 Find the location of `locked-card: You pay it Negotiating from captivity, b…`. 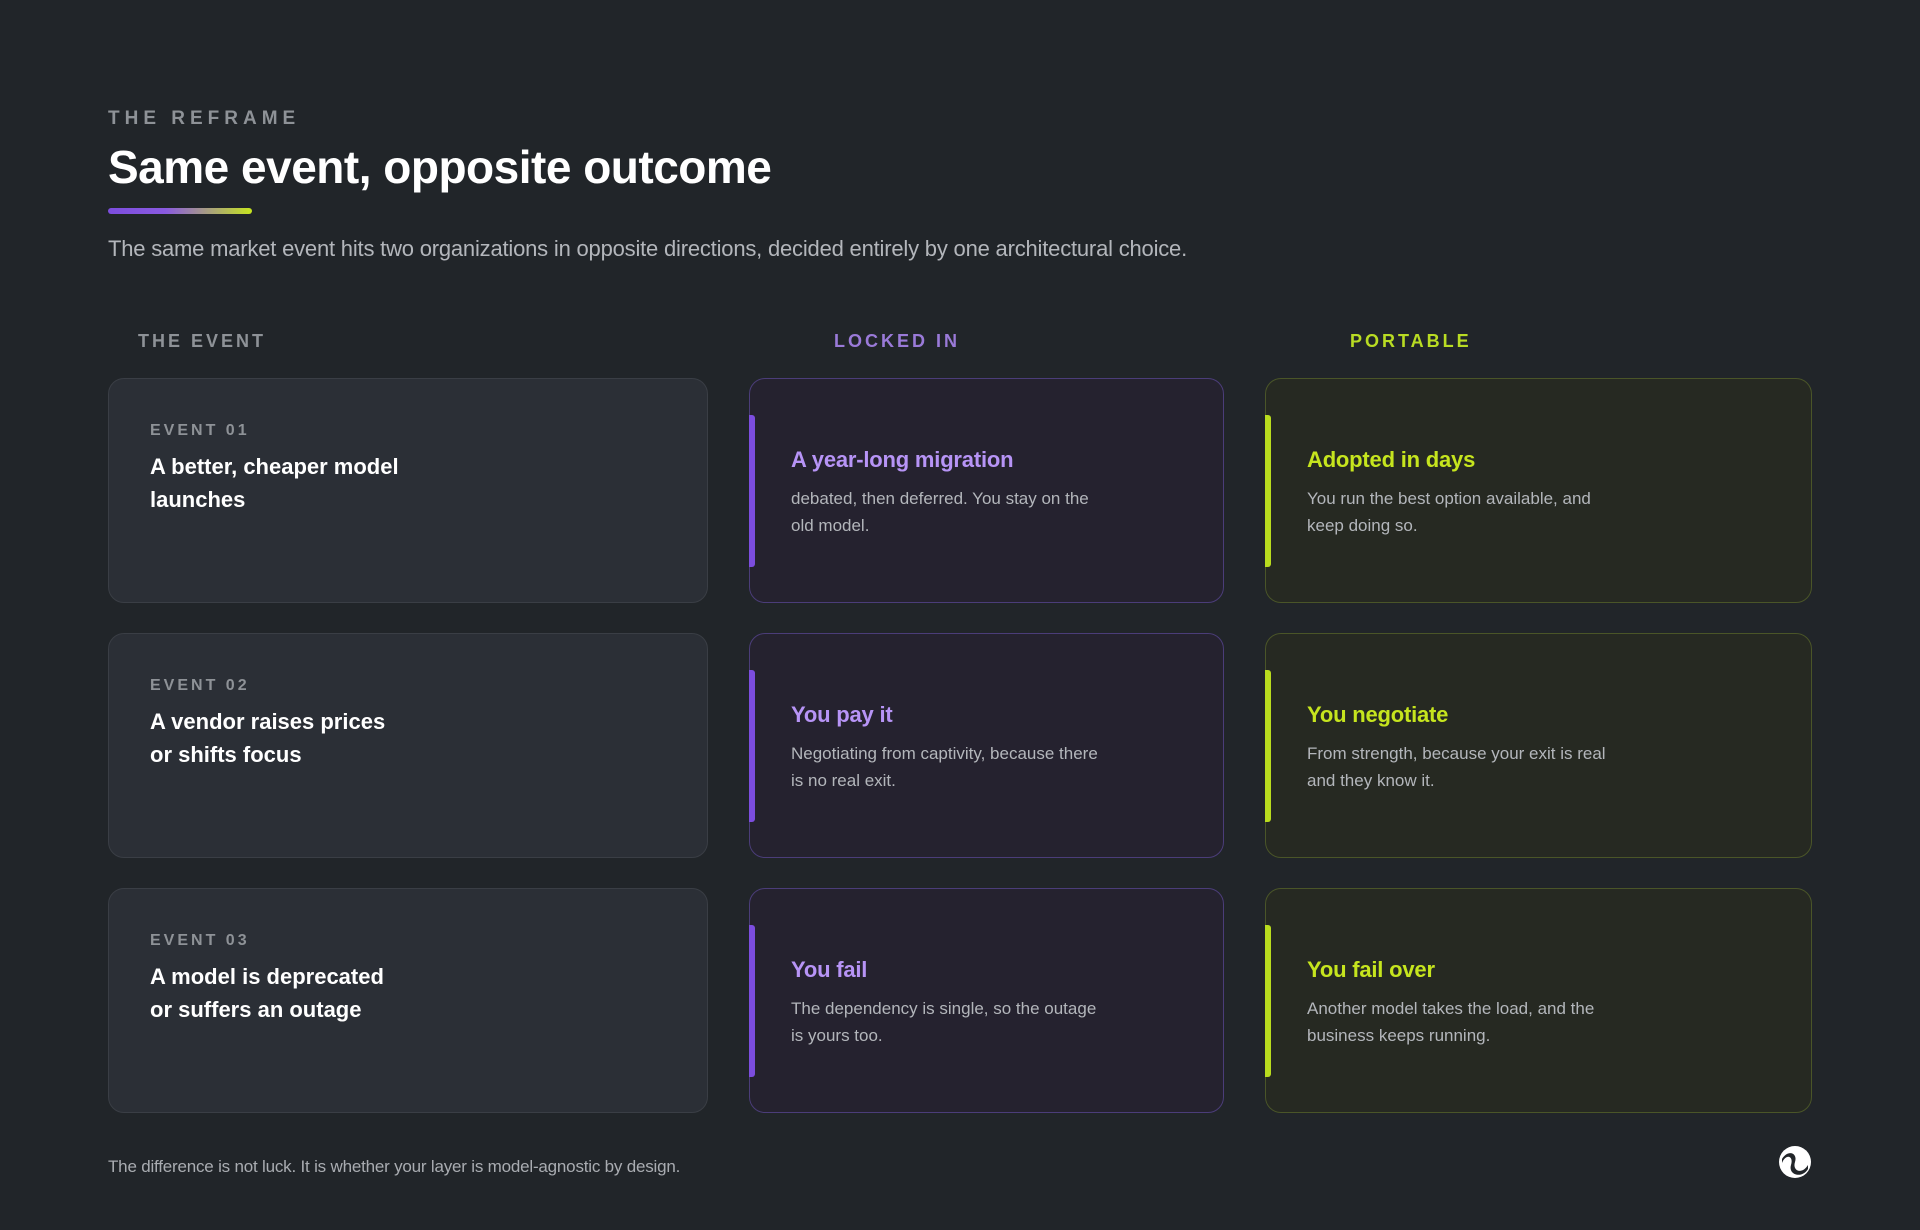

locked-card: You pay it Negotiating from captivity, b… is located at coordinates (986, 745).